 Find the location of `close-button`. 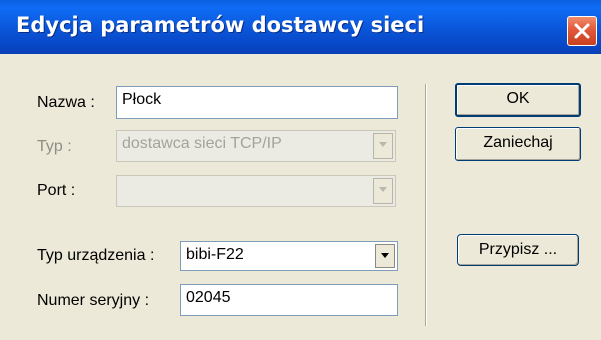

close-button is located at coordinates (582, 31).